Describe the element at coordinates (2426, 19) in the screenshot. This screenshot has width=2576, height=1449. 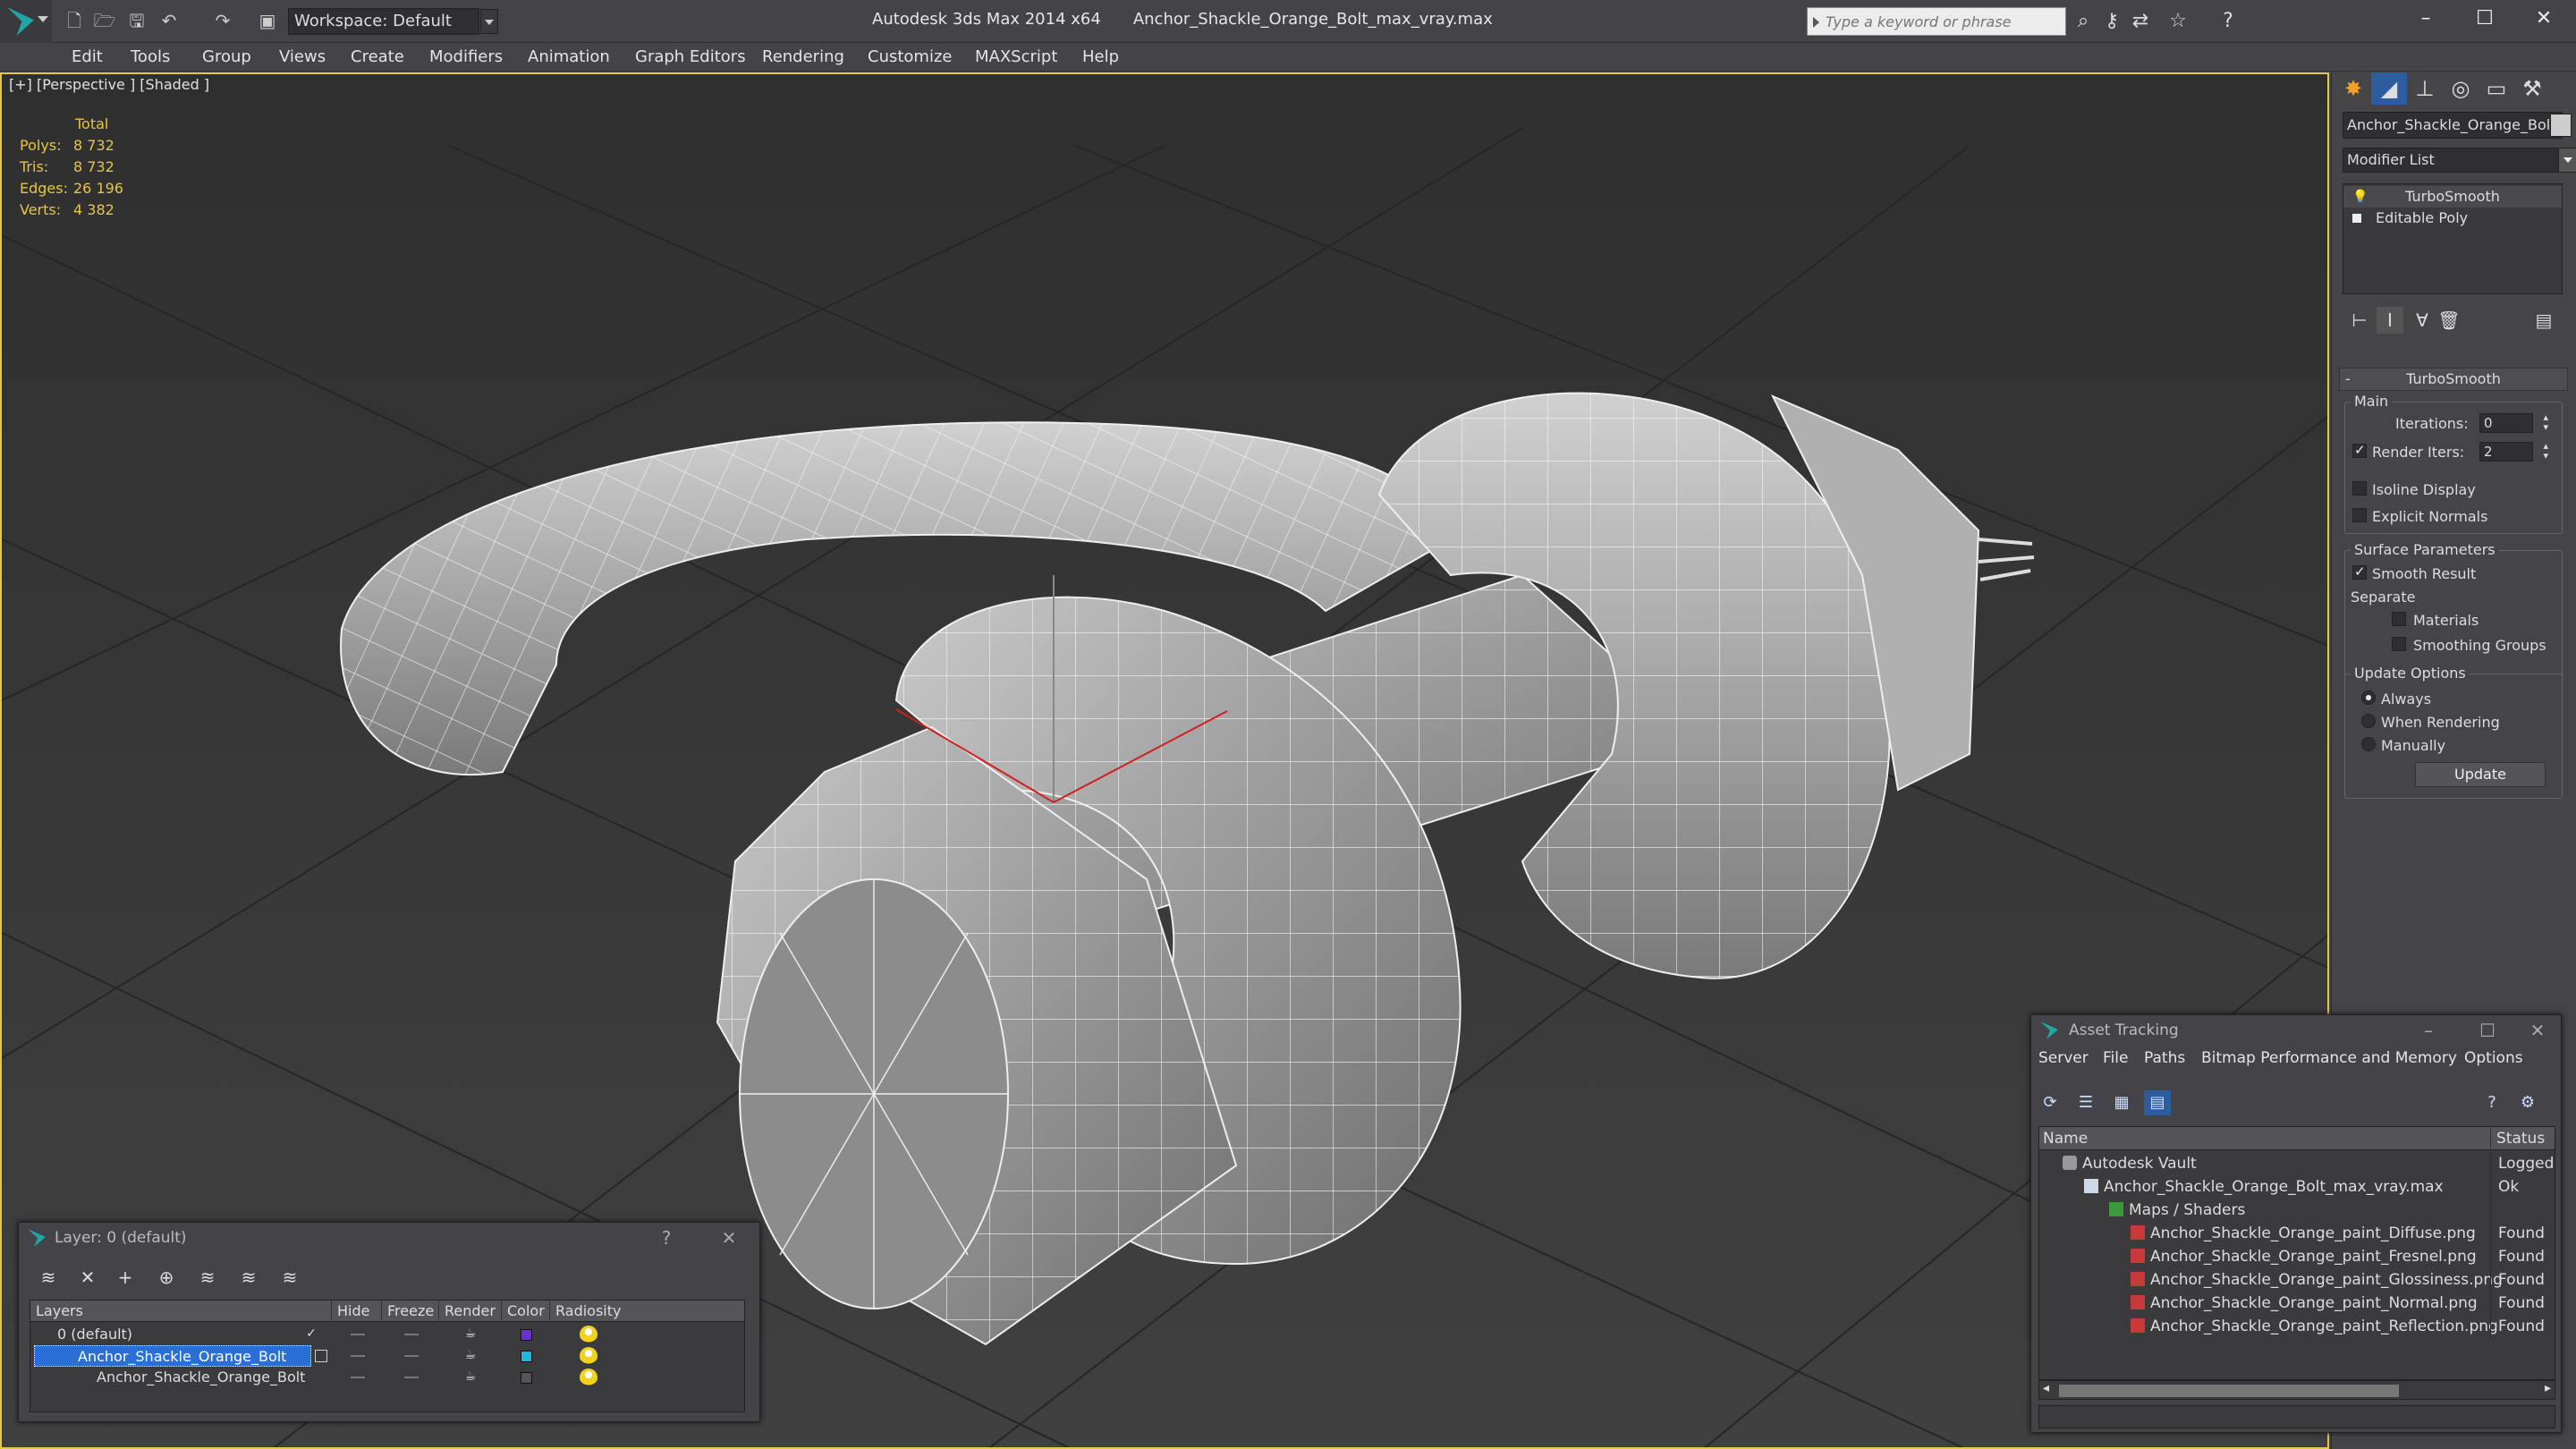
I see `minimize-button: –` at that location.